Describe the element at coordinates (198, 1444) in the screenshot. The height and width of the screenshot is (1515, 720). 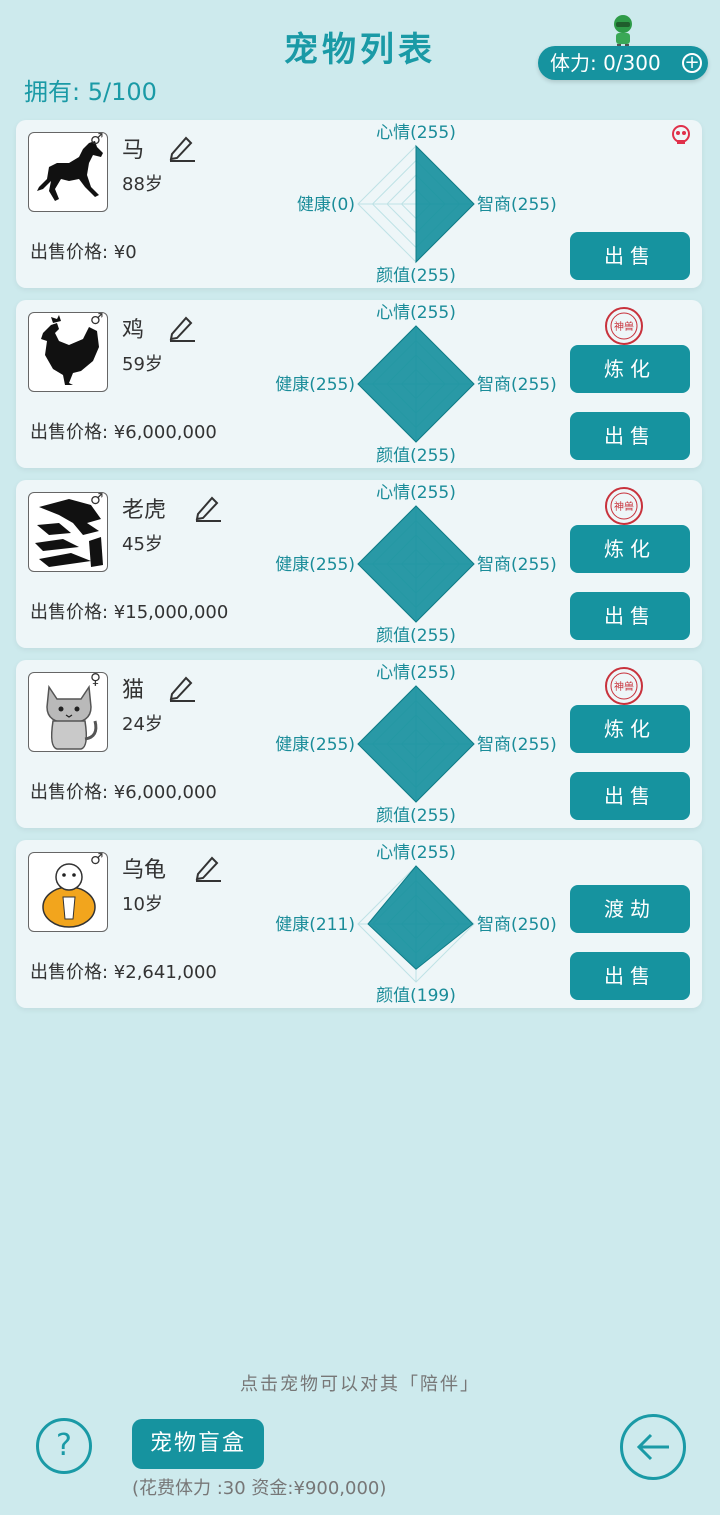
I see `pet-blind-box-button: 宠物盲盒` at that location.